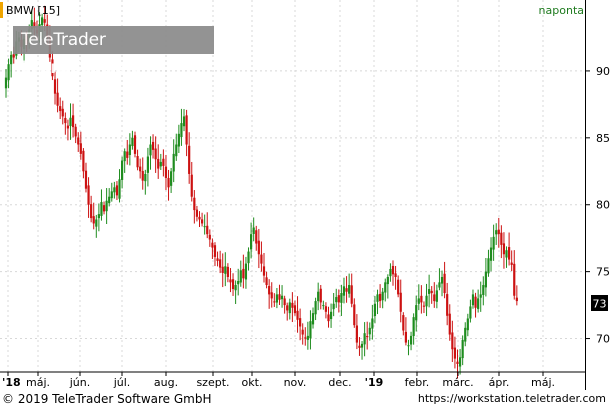 This screenshot has width=612, height=409. I want to click on y-tick-label: 70, so click(603, 339).